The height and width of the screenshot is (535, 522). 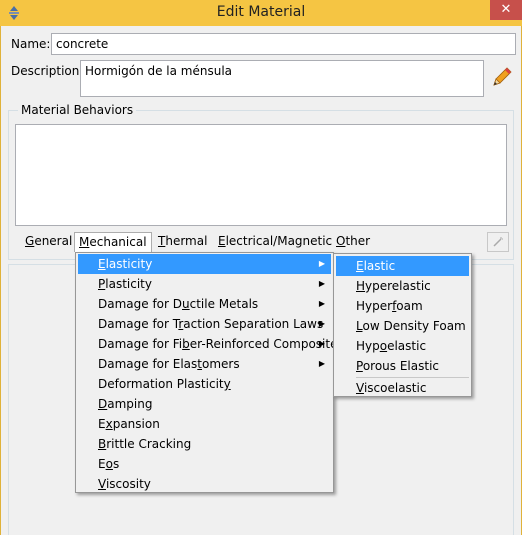 What do you see at coordinates (48, 242) in the screenshot?
I see `menu-general: General` at bounding box center [48, 242].